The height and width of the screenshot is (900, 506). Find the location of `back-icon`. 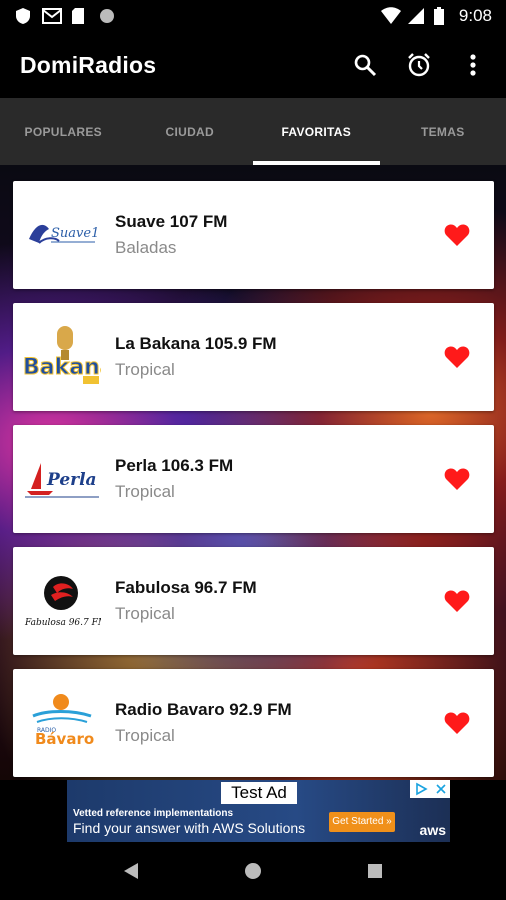

back-icon is located at coordinates (131, 871).